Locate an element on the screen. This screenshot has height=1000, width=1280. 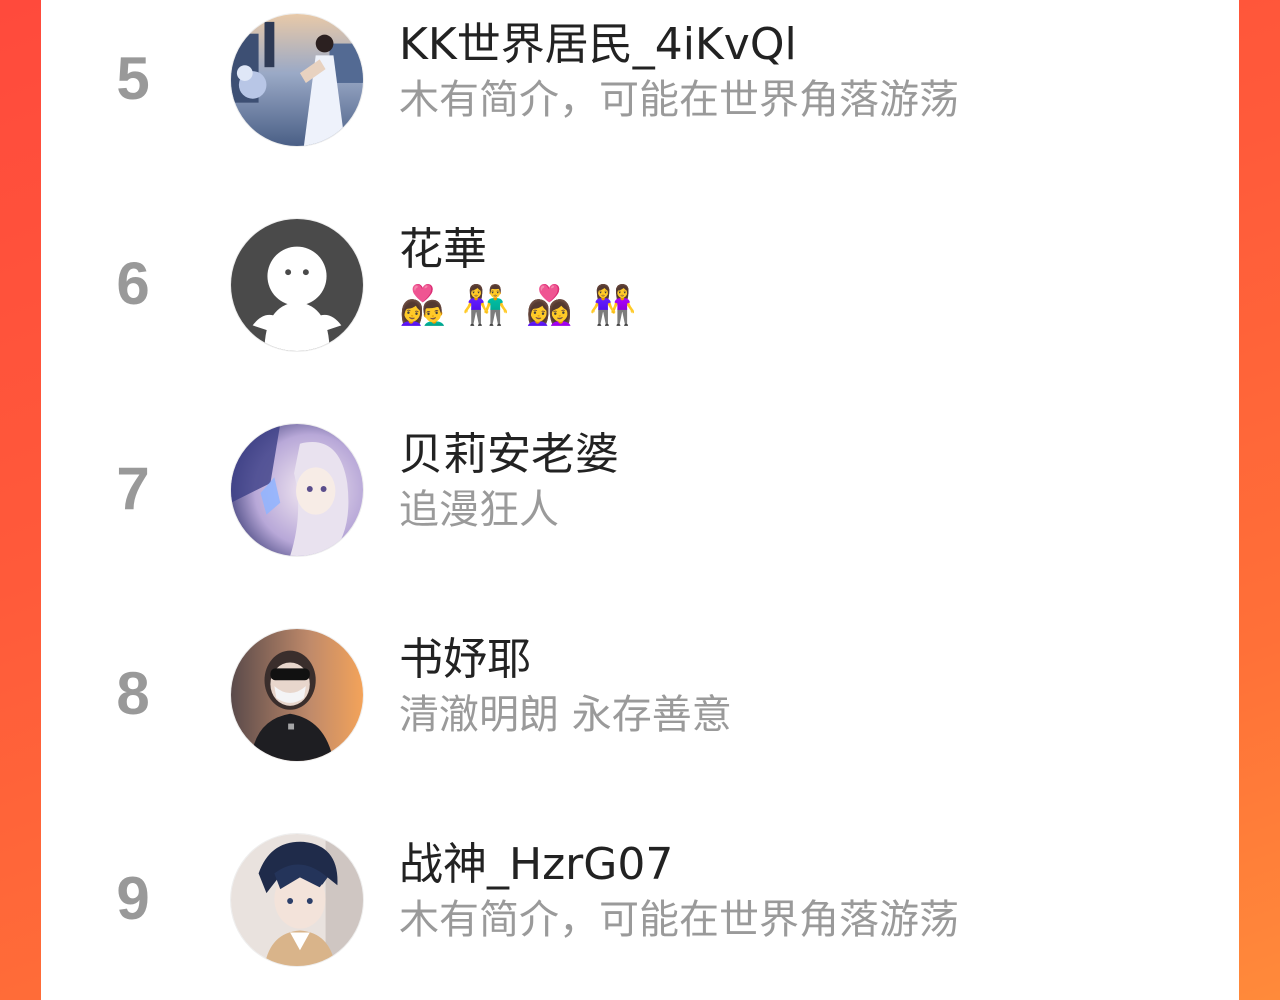
rank-number: 6 is located at coordinates (133, 283).